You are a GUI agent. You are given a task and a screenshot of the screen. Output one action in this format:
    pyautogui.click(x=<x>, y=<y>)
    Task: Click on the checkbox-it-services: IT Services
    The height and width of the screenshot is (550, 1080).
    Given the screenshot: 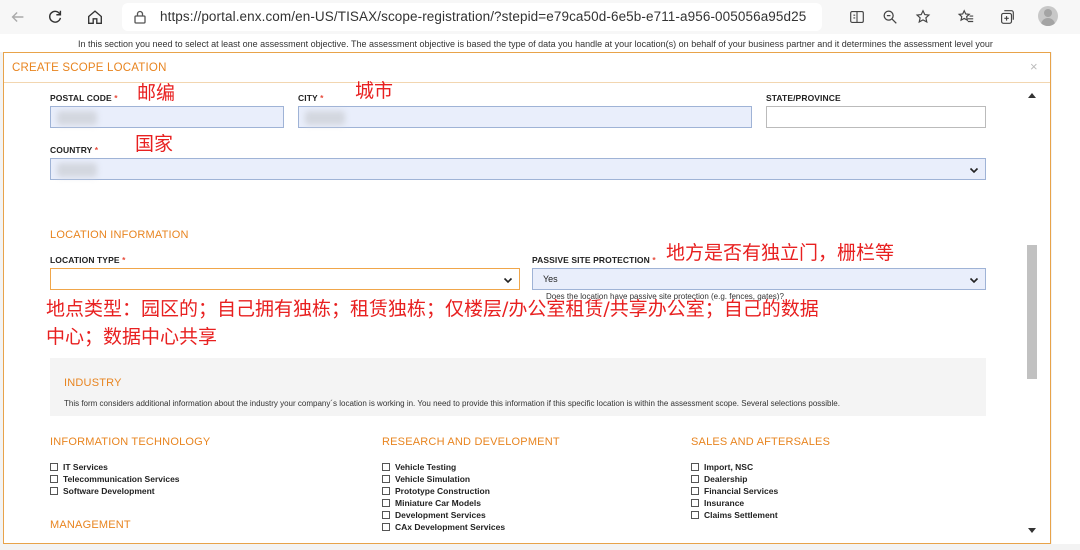 What is the action you would take?
    pyautogui.click(x=79, y=466)
    